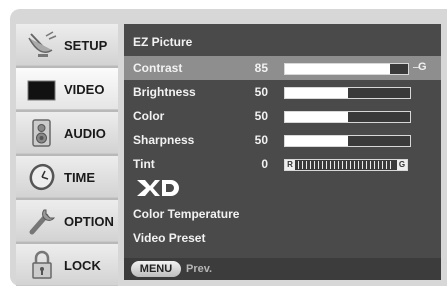  What do you see at coordinates (86, 45) in the screenshot?
I see `sidebar-item-label: SETUP` at bounding box center [86, 45].